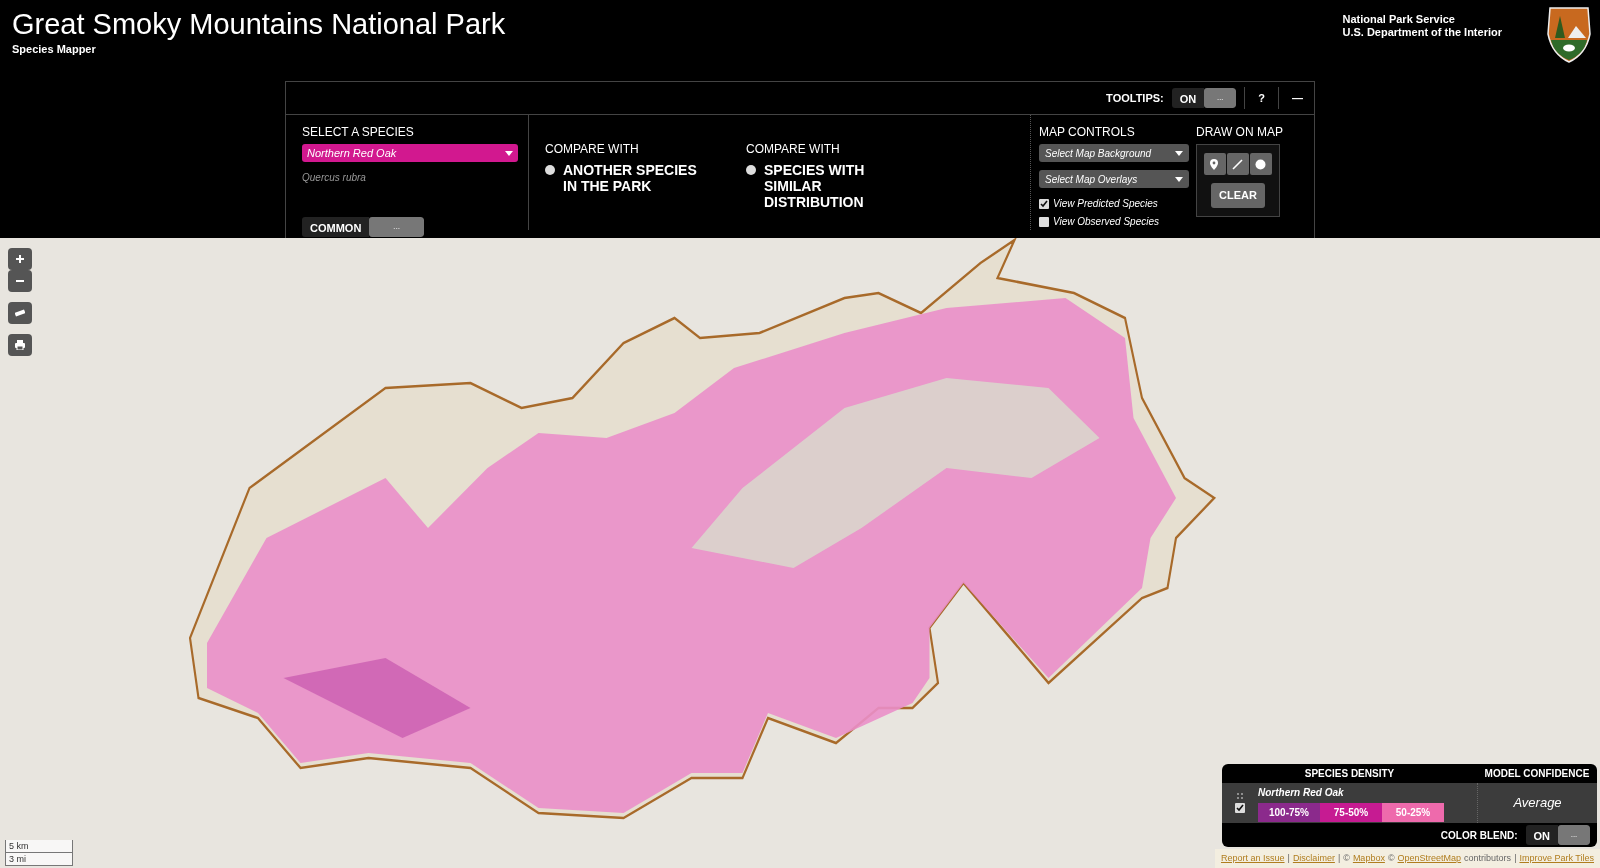 This screenshot has height=868, width=1600. What do you see at coordinates (1105, 203) in the screenshot?
I see `checkbox-label: View Predicted Species` at bounding box center [1105, 203].